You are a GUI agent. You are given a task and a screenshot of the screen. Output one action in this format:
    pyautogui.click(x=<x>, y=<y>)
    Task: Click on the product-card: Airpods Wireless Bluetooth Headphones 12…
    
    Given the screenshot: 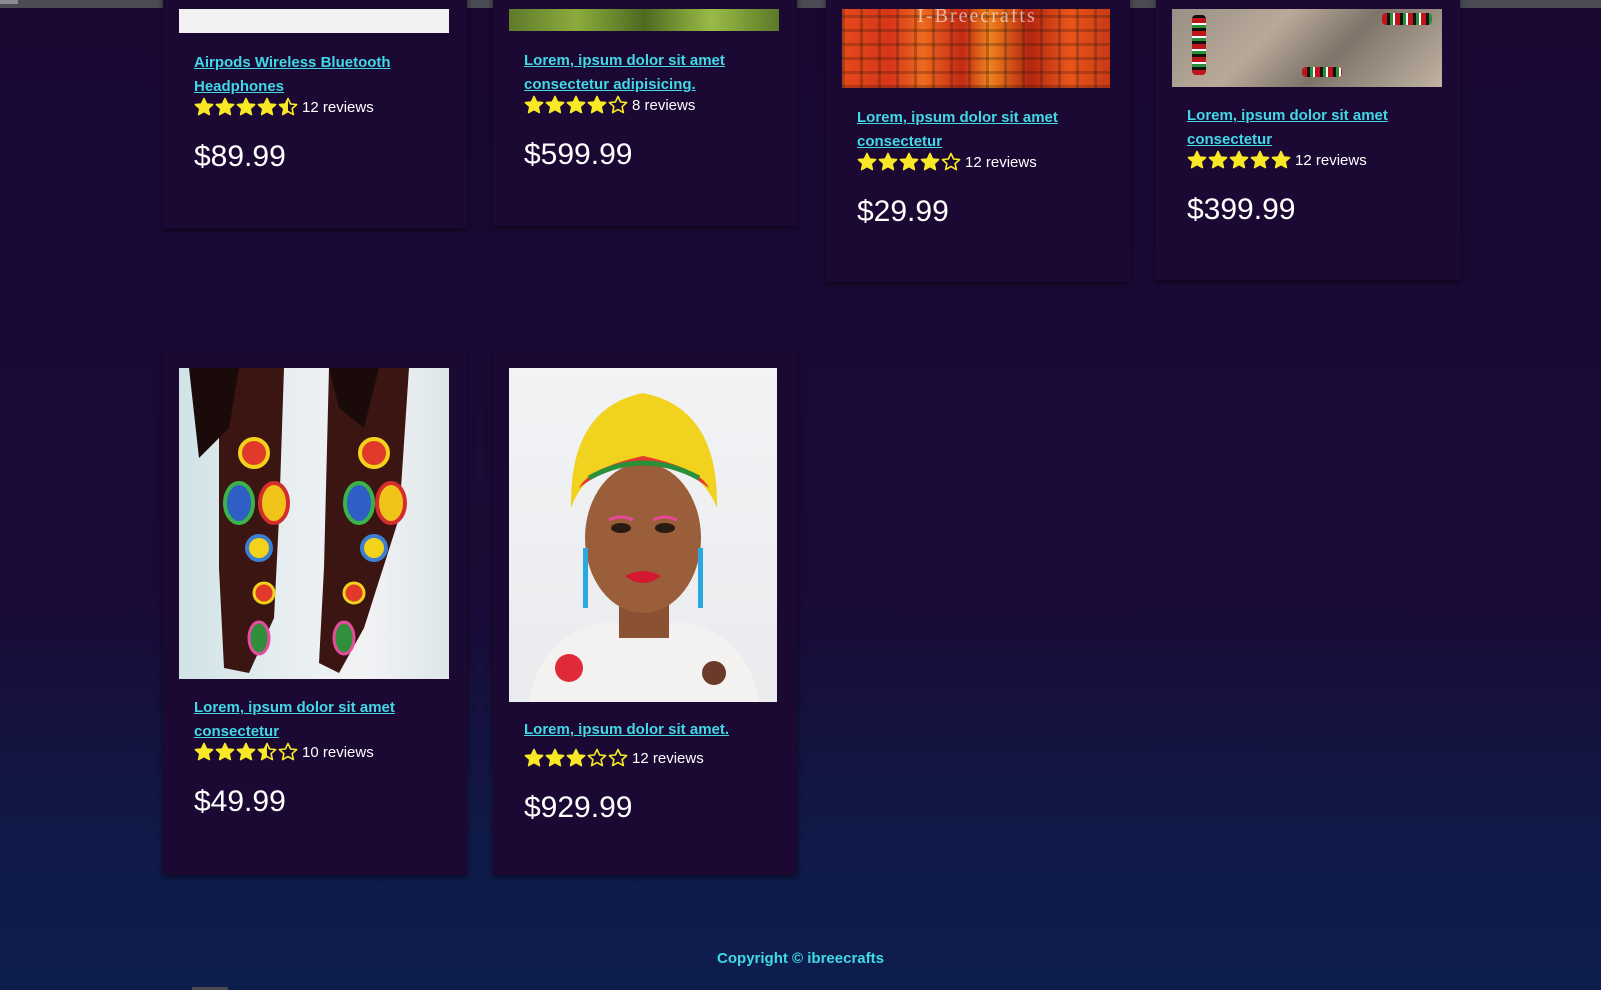 What is the action you would take?
    pyautogui.click(x=315, y=114)
    